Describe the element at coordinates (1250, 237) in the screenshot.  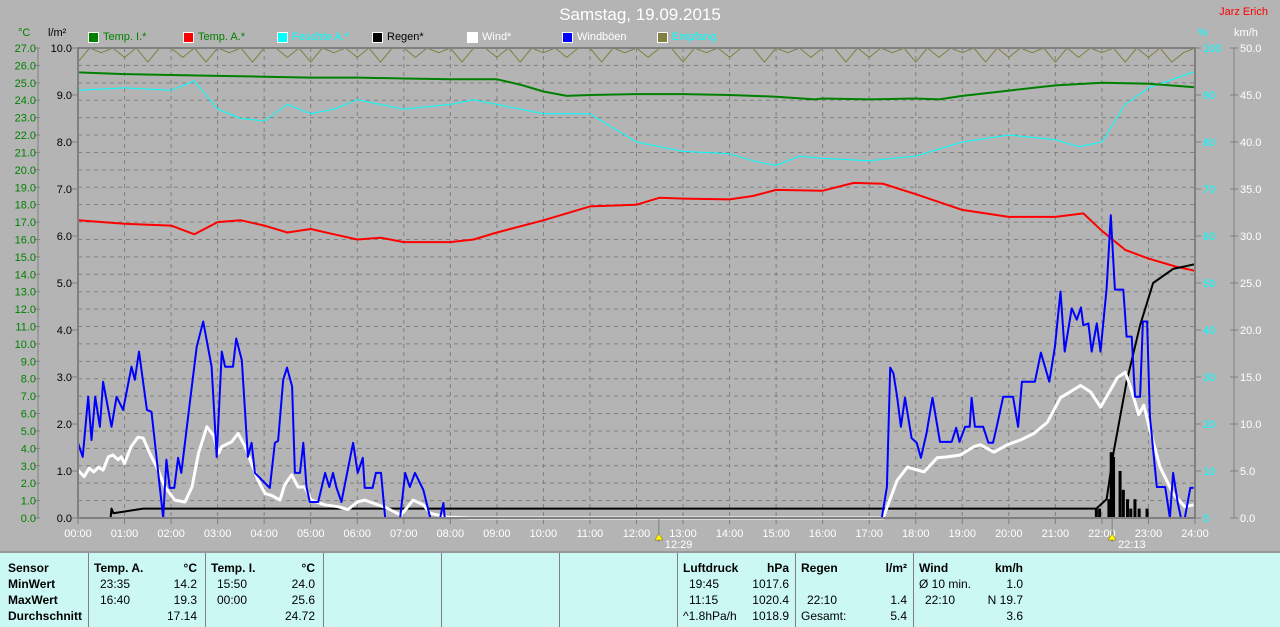
I see `tick-label-wind: 30.0` at that location.